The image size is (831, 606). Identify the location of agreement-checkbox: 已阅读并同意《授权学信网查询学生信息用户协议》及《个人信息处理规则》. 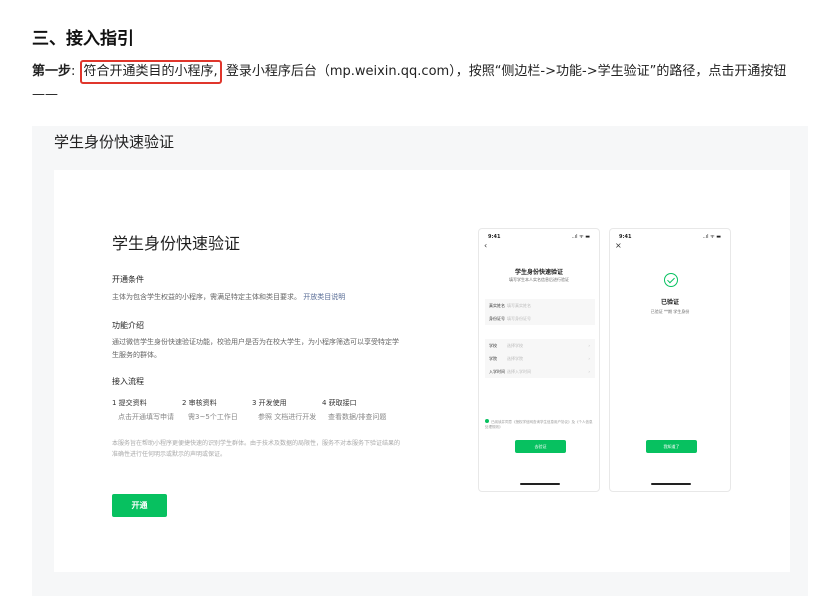
(540, 424).